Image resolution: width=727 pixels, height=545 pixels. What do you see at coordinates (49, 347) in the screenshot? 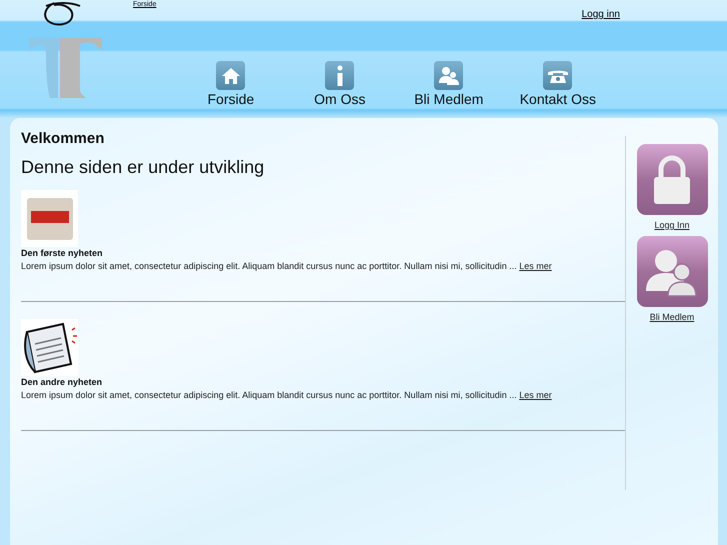
I see `newspaper-drawing` at bounding box center [49, 347].